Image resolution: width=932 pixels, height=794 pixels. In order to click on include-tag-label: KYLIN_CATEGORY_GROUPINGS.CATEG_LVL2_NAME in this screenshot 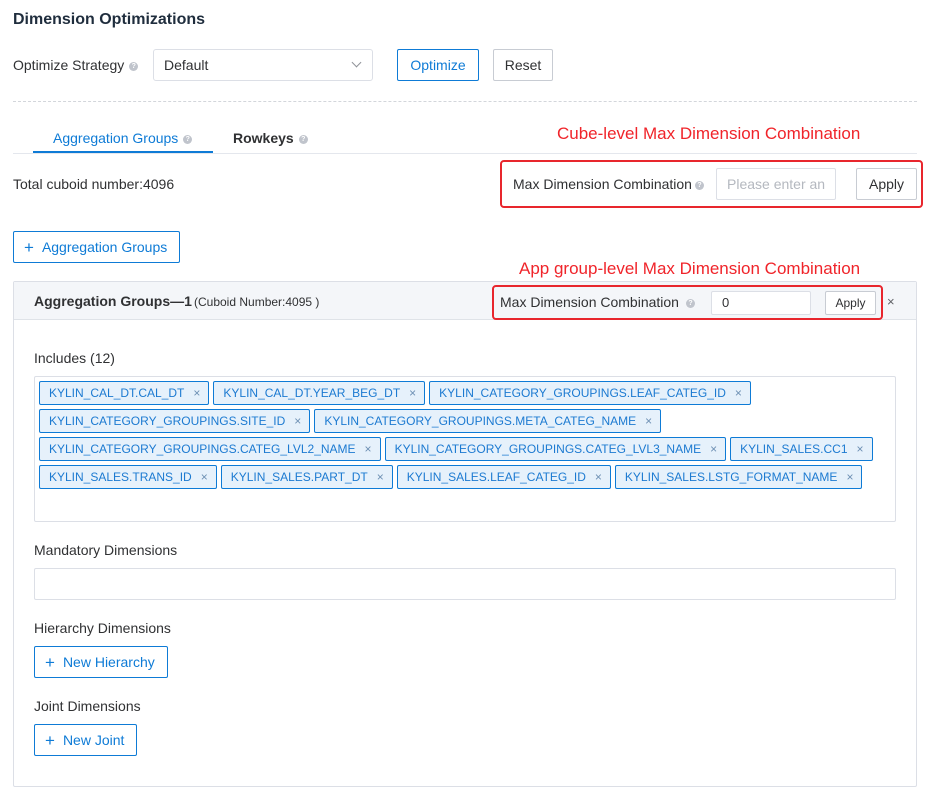, I will do `click(202, 449)`.